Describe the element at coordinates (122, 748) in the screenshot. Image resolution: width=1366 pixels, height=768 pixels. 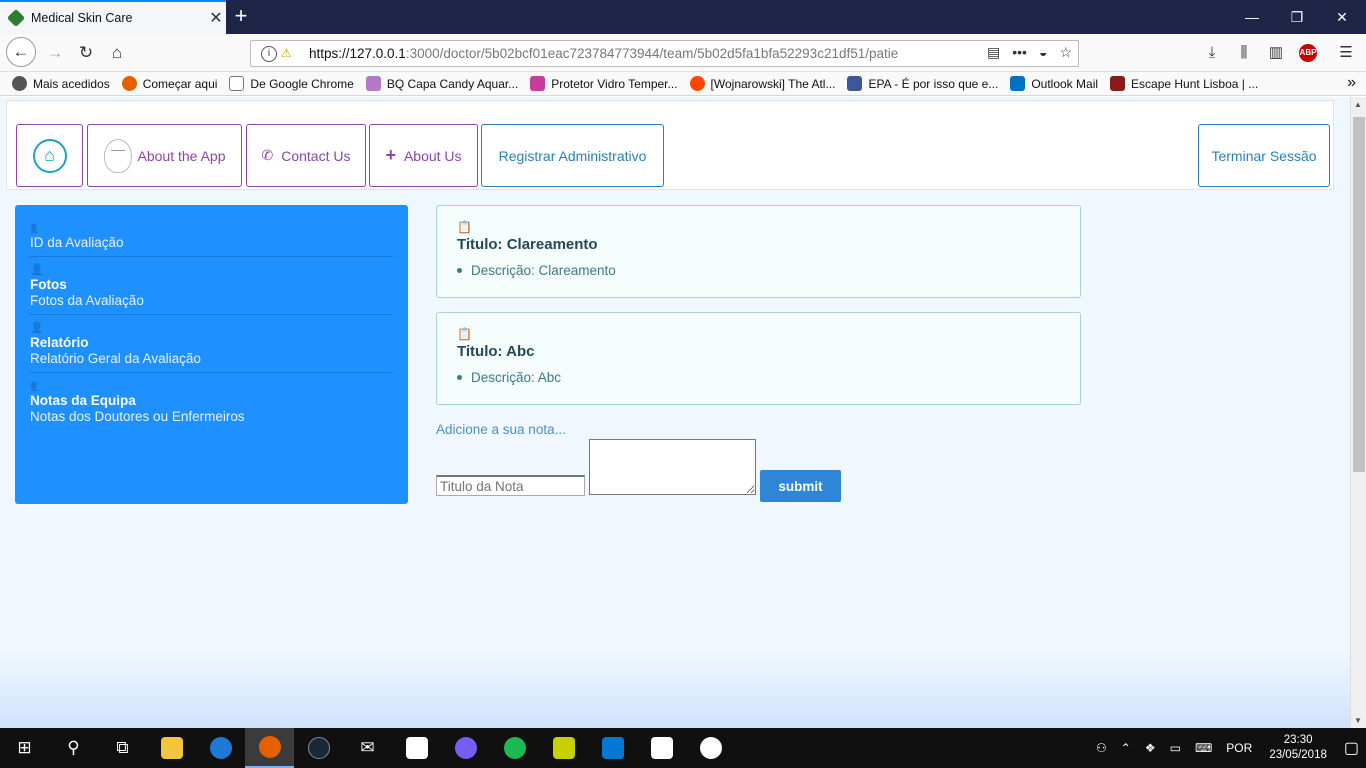
I see `task-view-icon: ⧉` at that location.